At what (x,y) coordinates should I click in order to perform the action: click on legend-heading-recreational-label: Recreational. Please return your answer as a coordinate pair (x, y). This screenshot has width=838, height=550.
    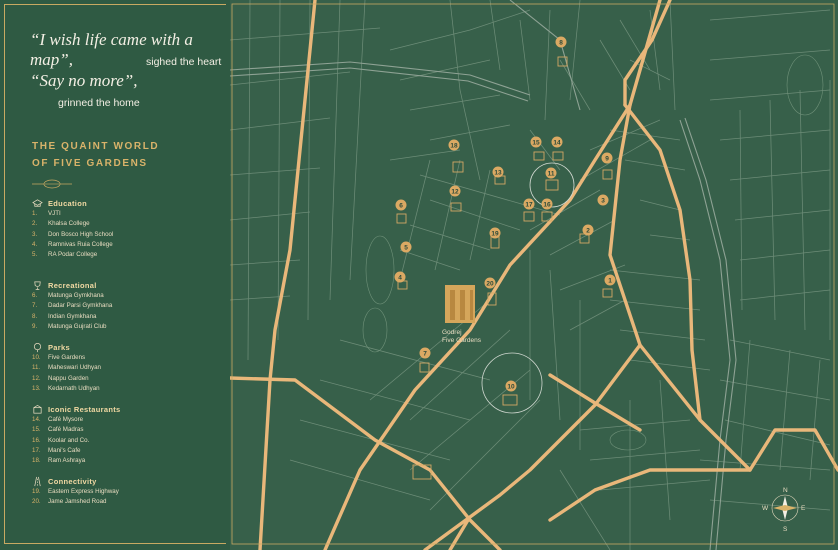
    Looking at the image, I should click on (72, 285).